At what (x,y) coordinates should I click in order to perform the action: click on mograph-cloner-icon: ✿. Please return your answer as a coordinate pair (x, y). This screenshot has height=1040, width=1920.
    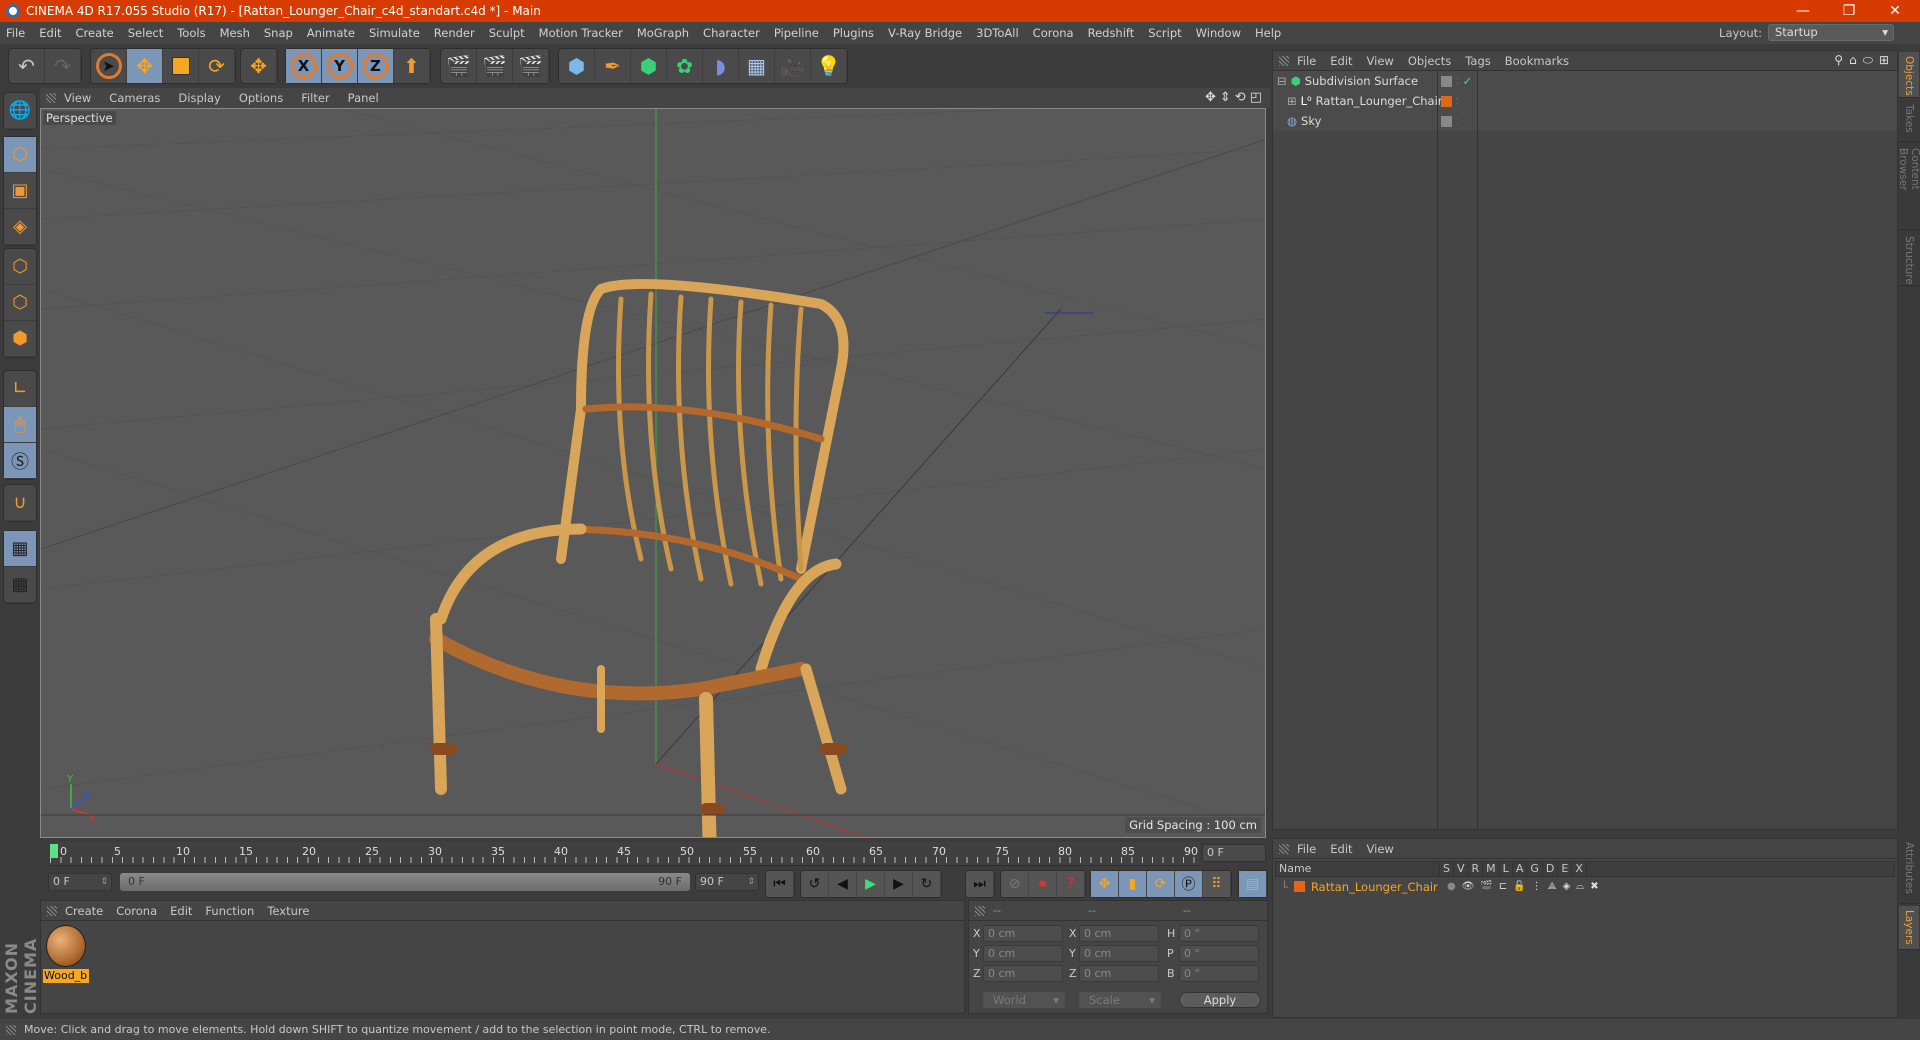
    Looking at the image, I should click on (685, 66).